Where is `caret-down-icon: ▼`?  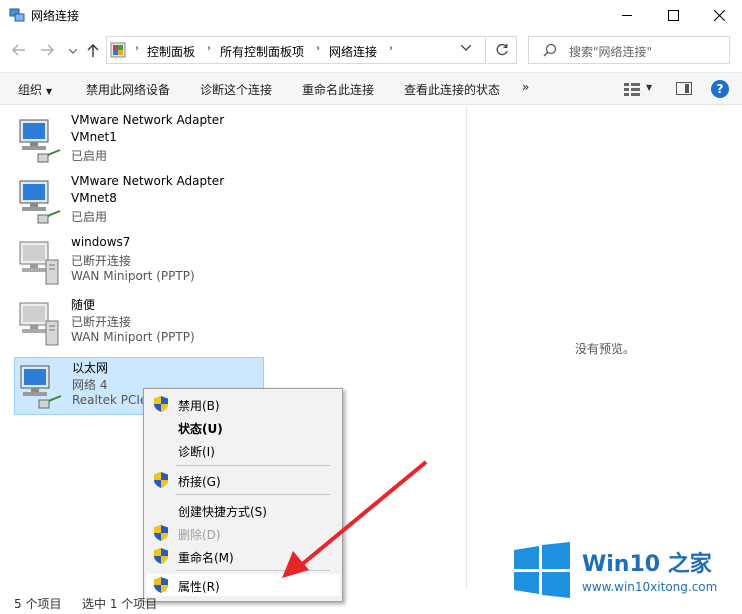
caret-down-icon: ▼ is located at coordinates (49, 91).